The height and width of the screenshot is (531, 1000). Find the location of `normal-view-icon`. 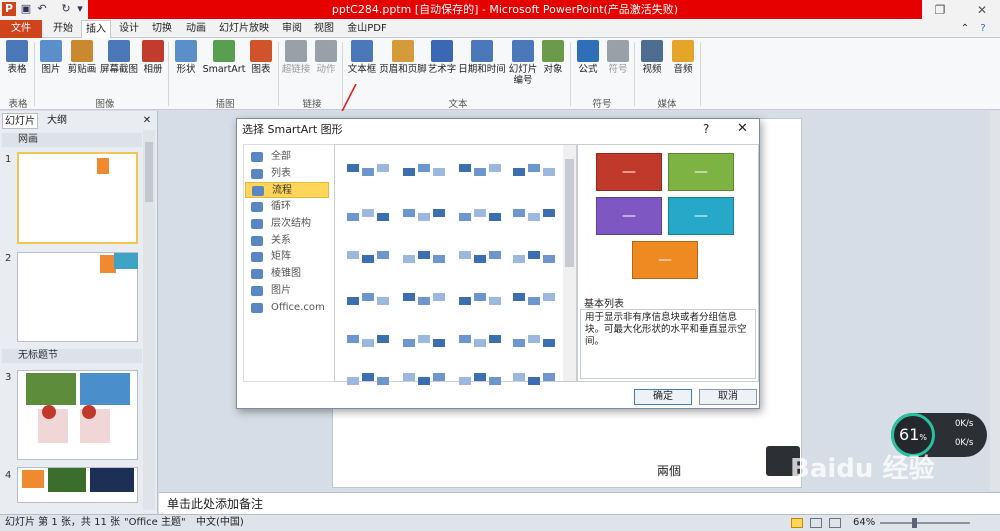

normal-view-icon is located at coordinates (797, 523).